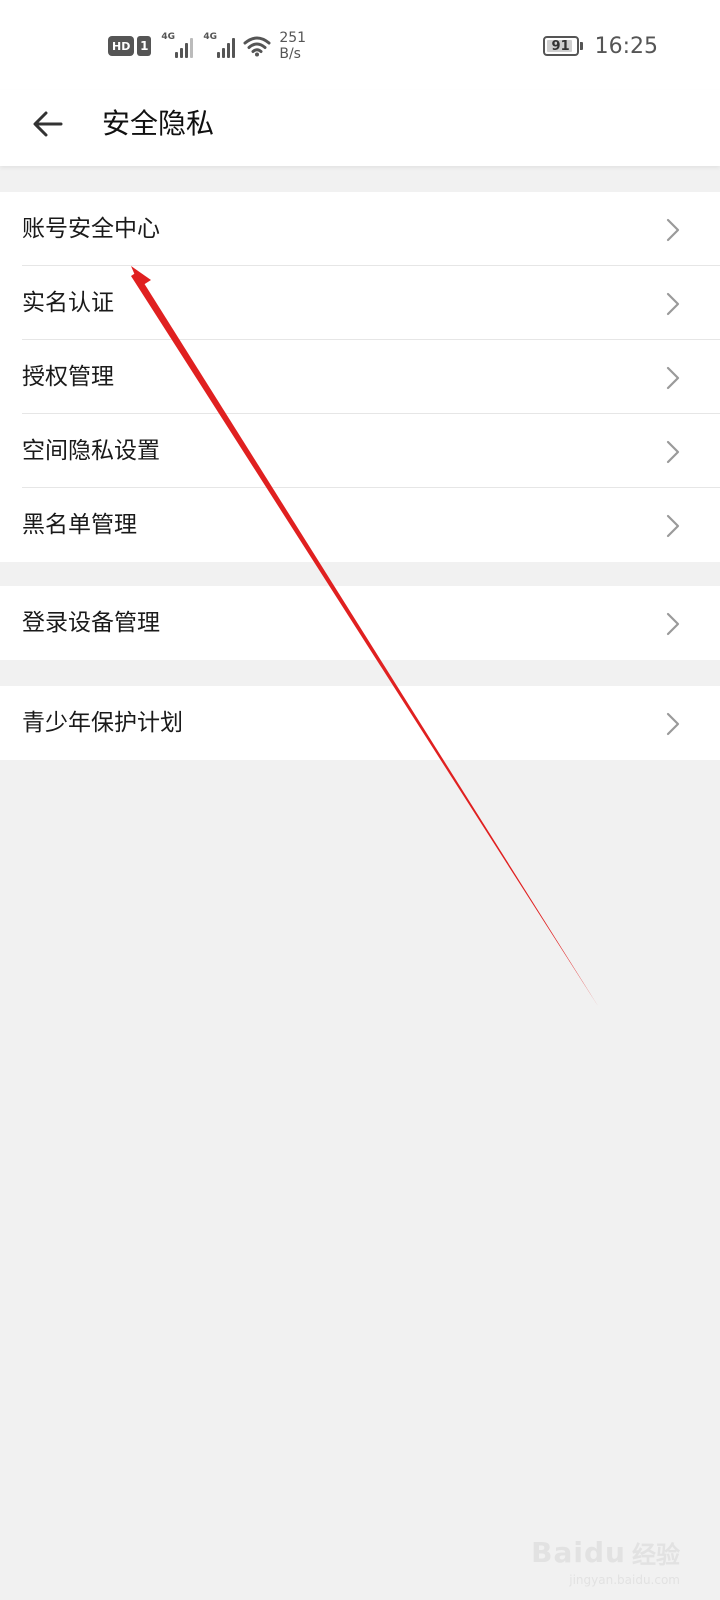 The width and height of the screenshot is (720, 1600). I want to click on status-bar: HD 1 4G 4G 251 B/s 91 16:25, so click(360, 45).